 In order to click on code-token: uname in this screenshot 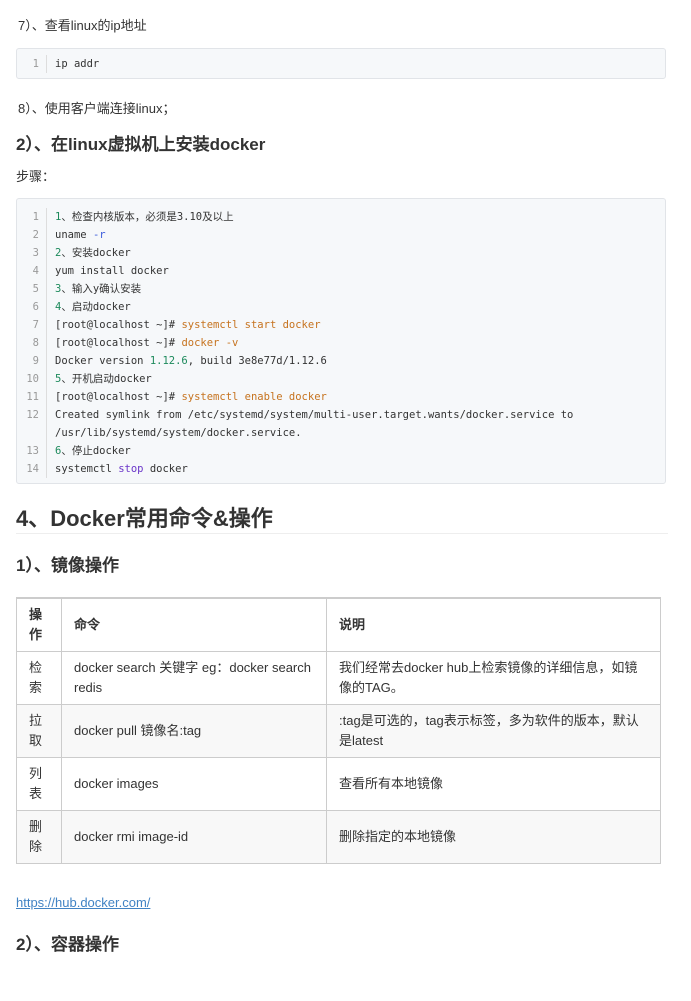, I will do `click(74, 235)`.